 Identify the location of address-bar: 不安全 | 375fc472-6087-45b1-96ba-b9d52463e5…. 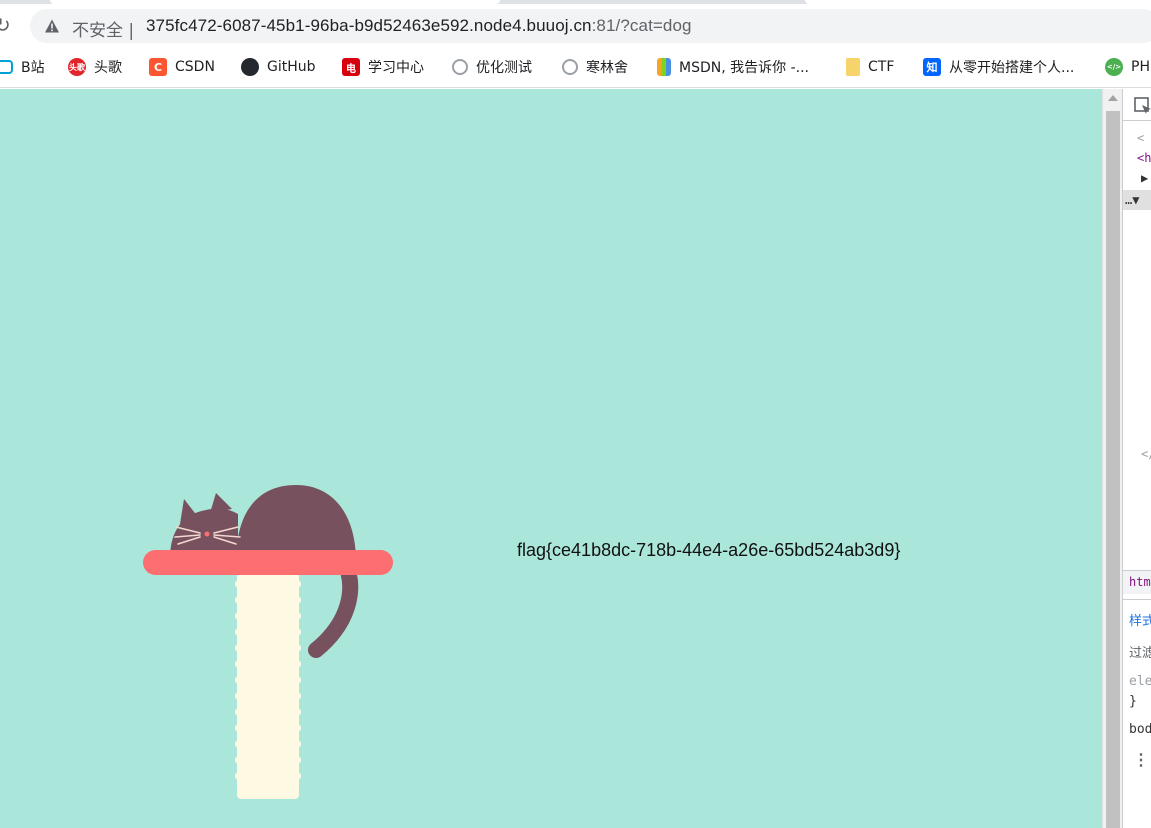
(590, 26).